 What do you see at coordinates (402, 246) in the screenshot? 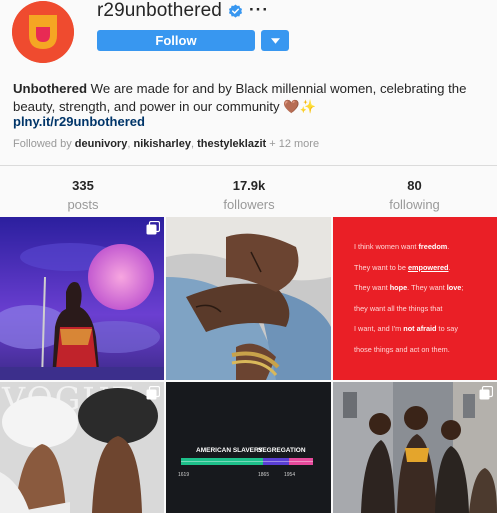
I see `quote-line: I think women want freedom.` at bounding box center [402, 246].